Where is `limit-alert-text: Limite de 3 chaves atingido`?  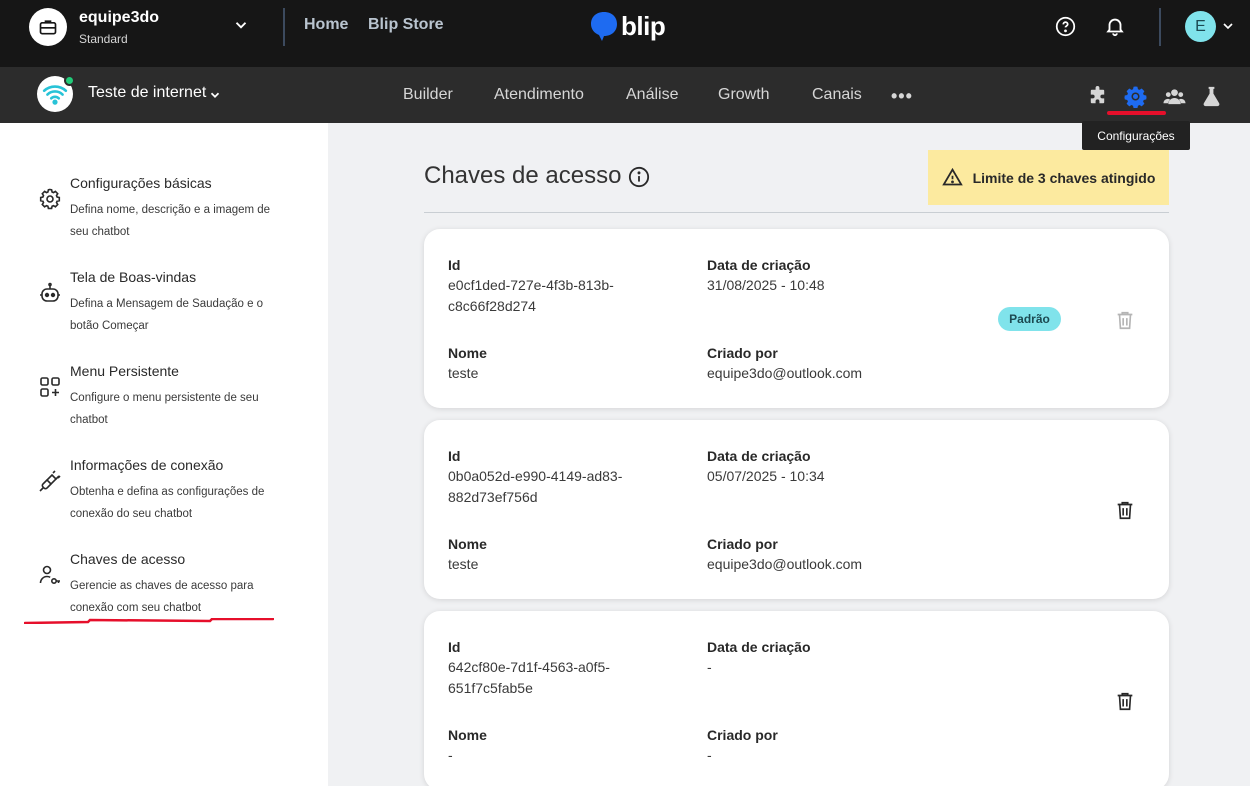
limit-alert-text: Limite de 3 chaves atingido is located at coordinates (1064, 177).